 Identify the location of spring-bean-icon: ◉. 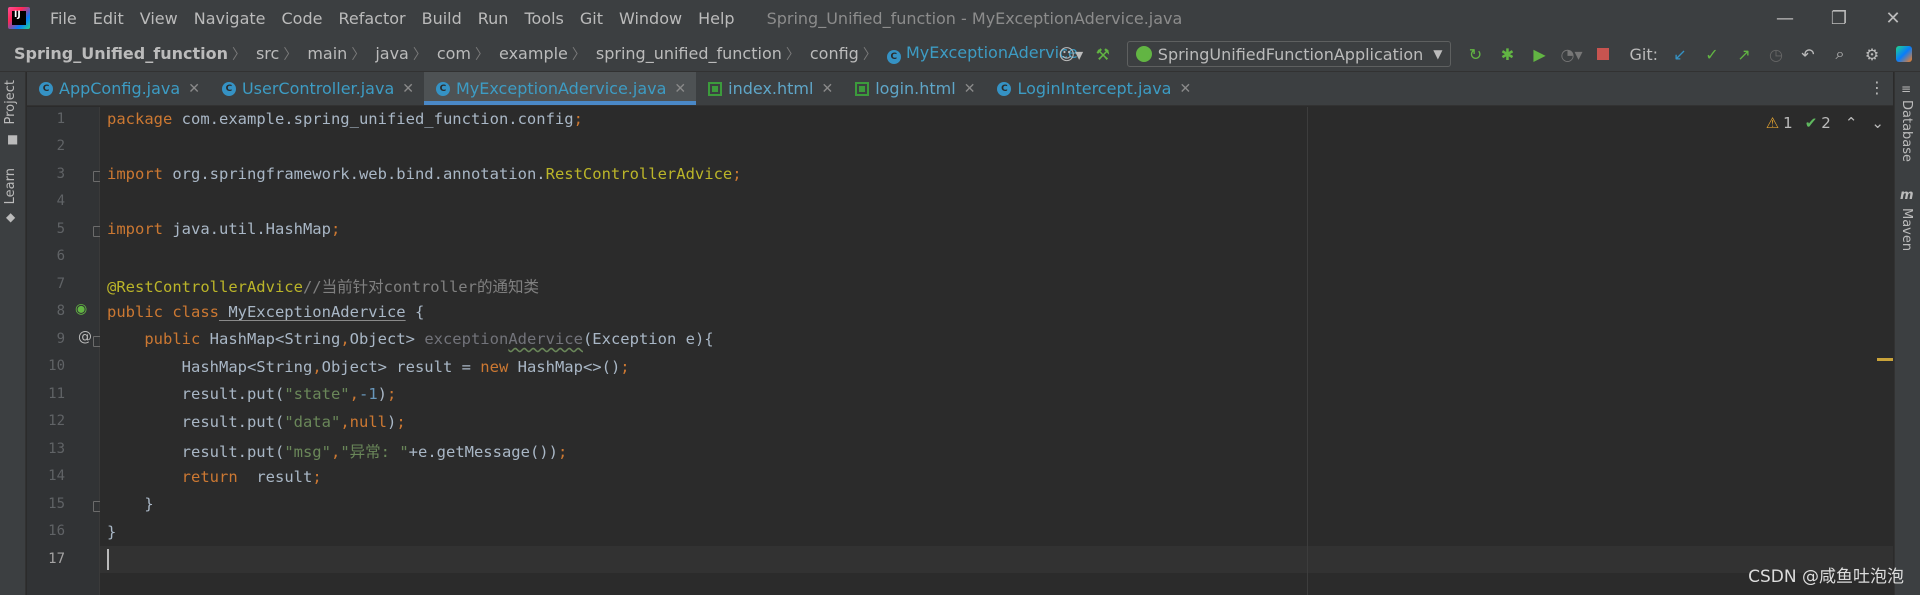
(81, 309).